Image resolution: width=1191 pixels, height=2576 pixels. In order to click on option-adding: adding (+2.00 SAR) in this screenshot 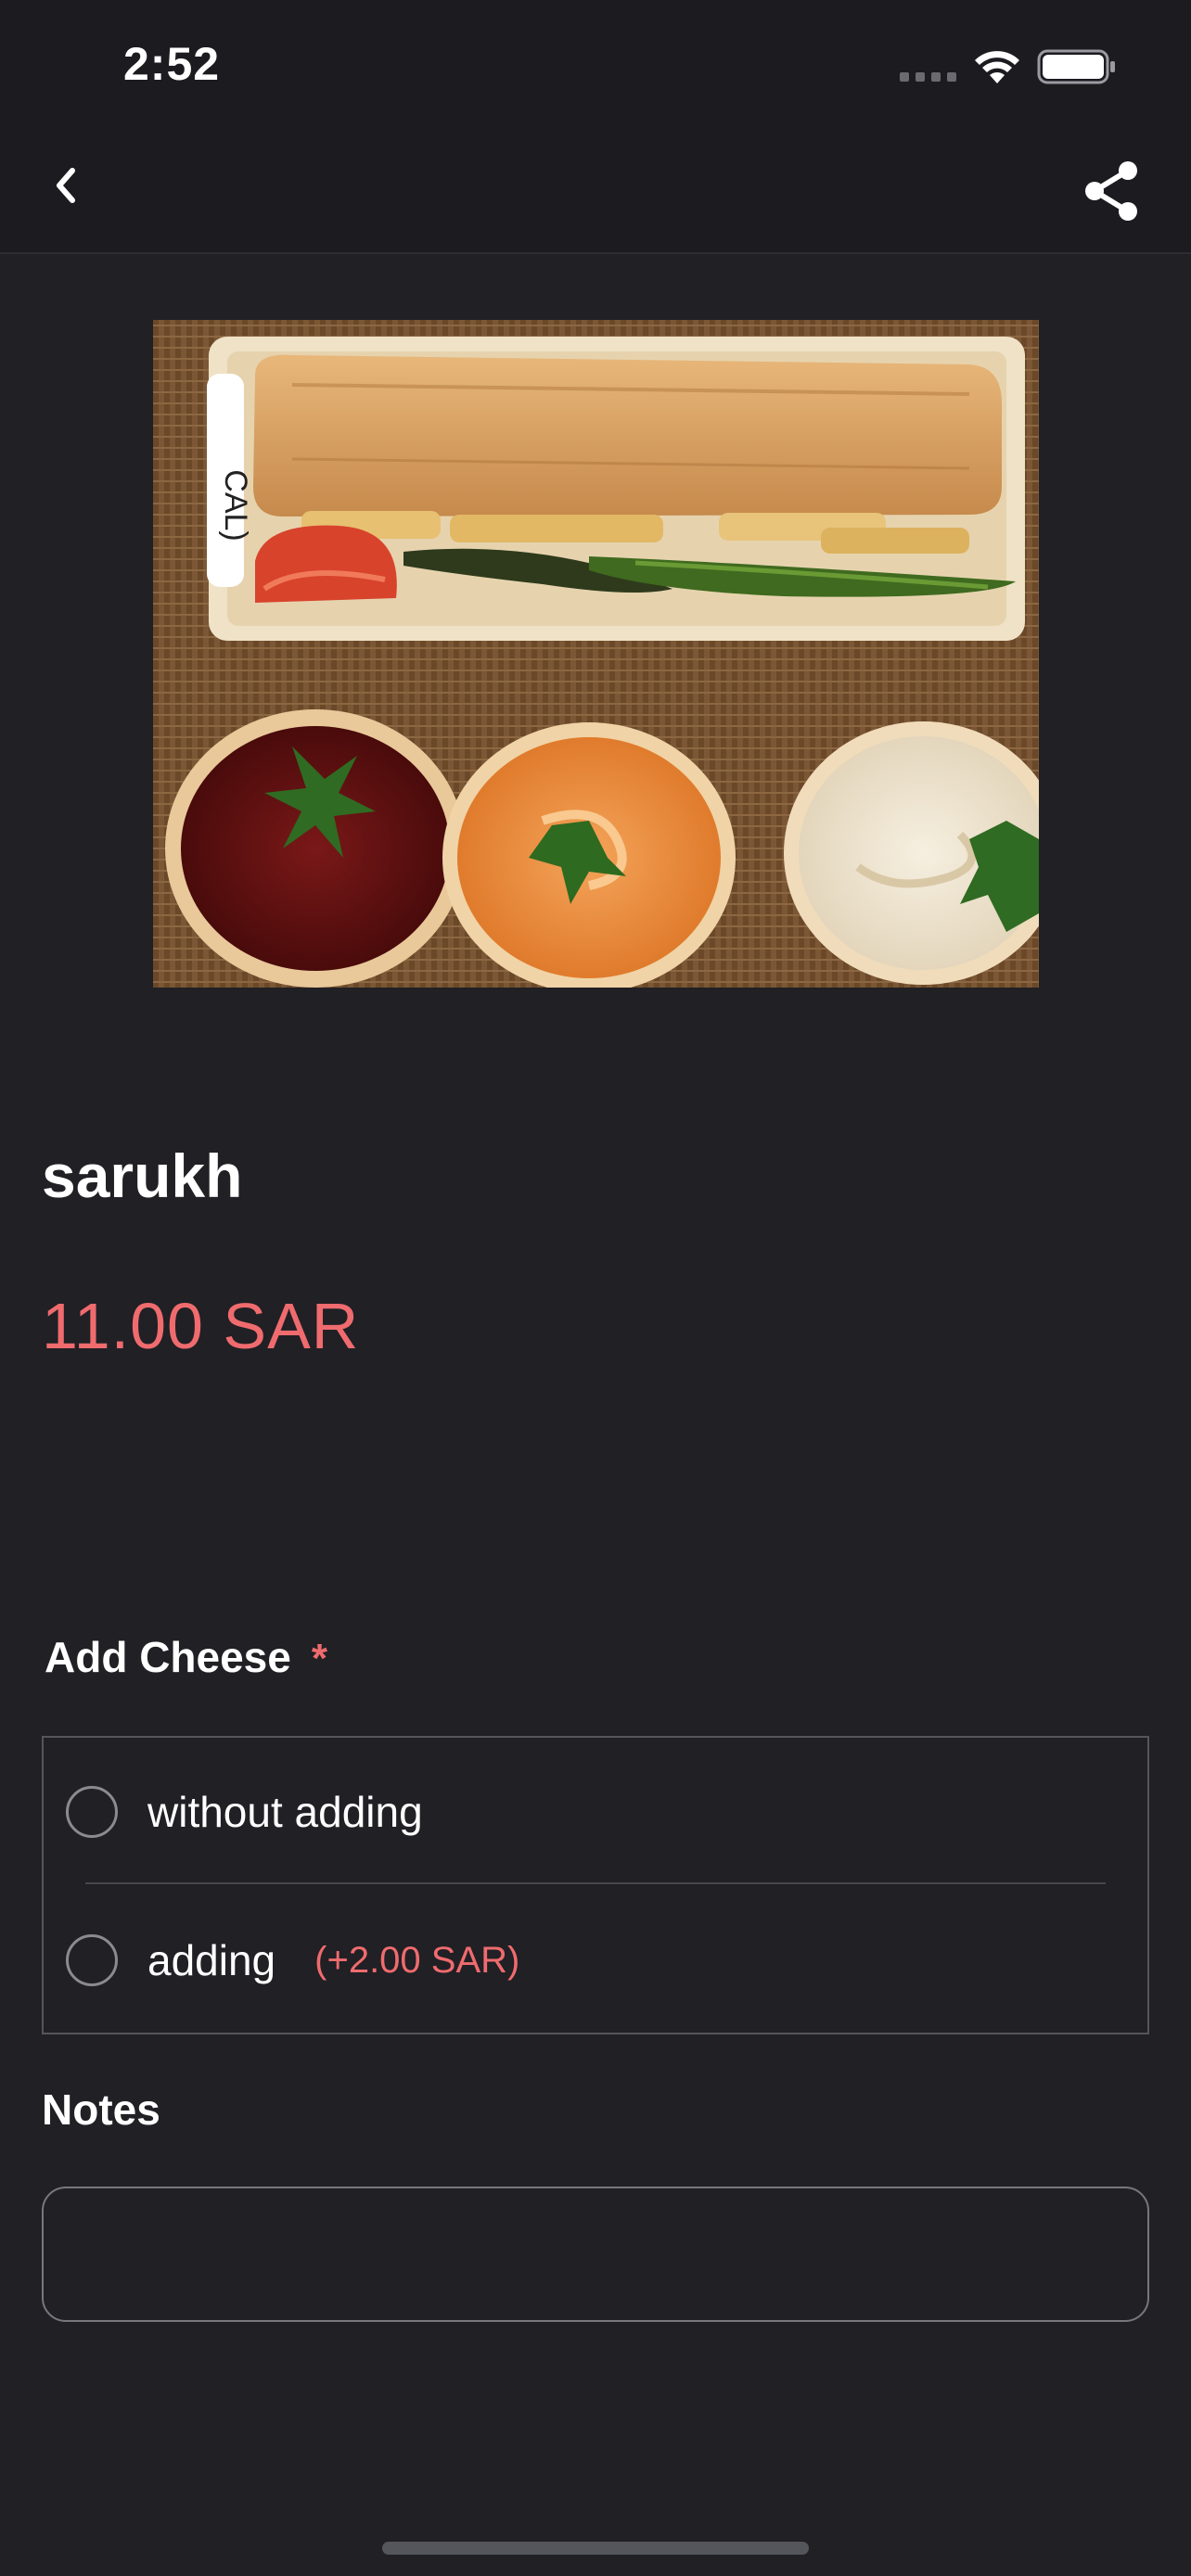, I will do `click(595, 1960)`.